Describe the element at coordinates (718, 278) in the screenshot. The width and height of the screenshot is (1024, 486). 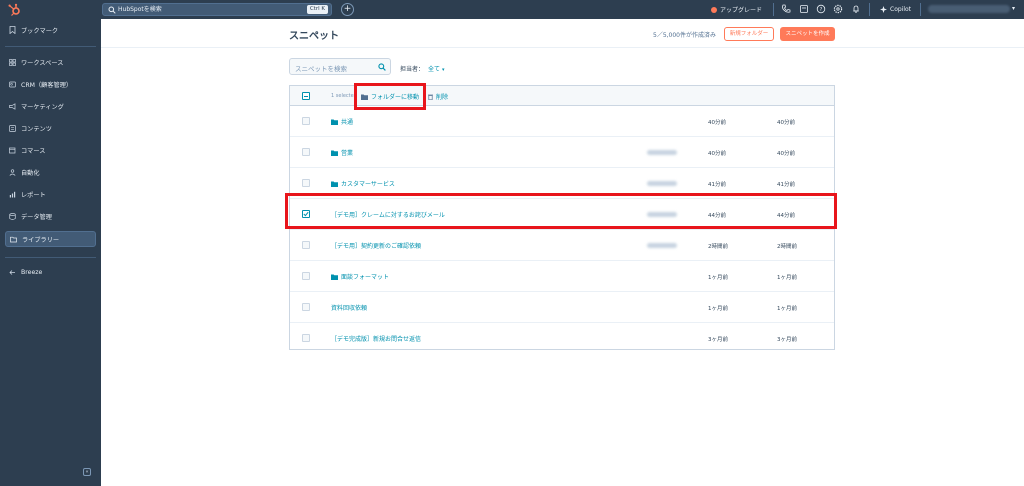
I see `row-updated: 1ヶ月前` at that location.